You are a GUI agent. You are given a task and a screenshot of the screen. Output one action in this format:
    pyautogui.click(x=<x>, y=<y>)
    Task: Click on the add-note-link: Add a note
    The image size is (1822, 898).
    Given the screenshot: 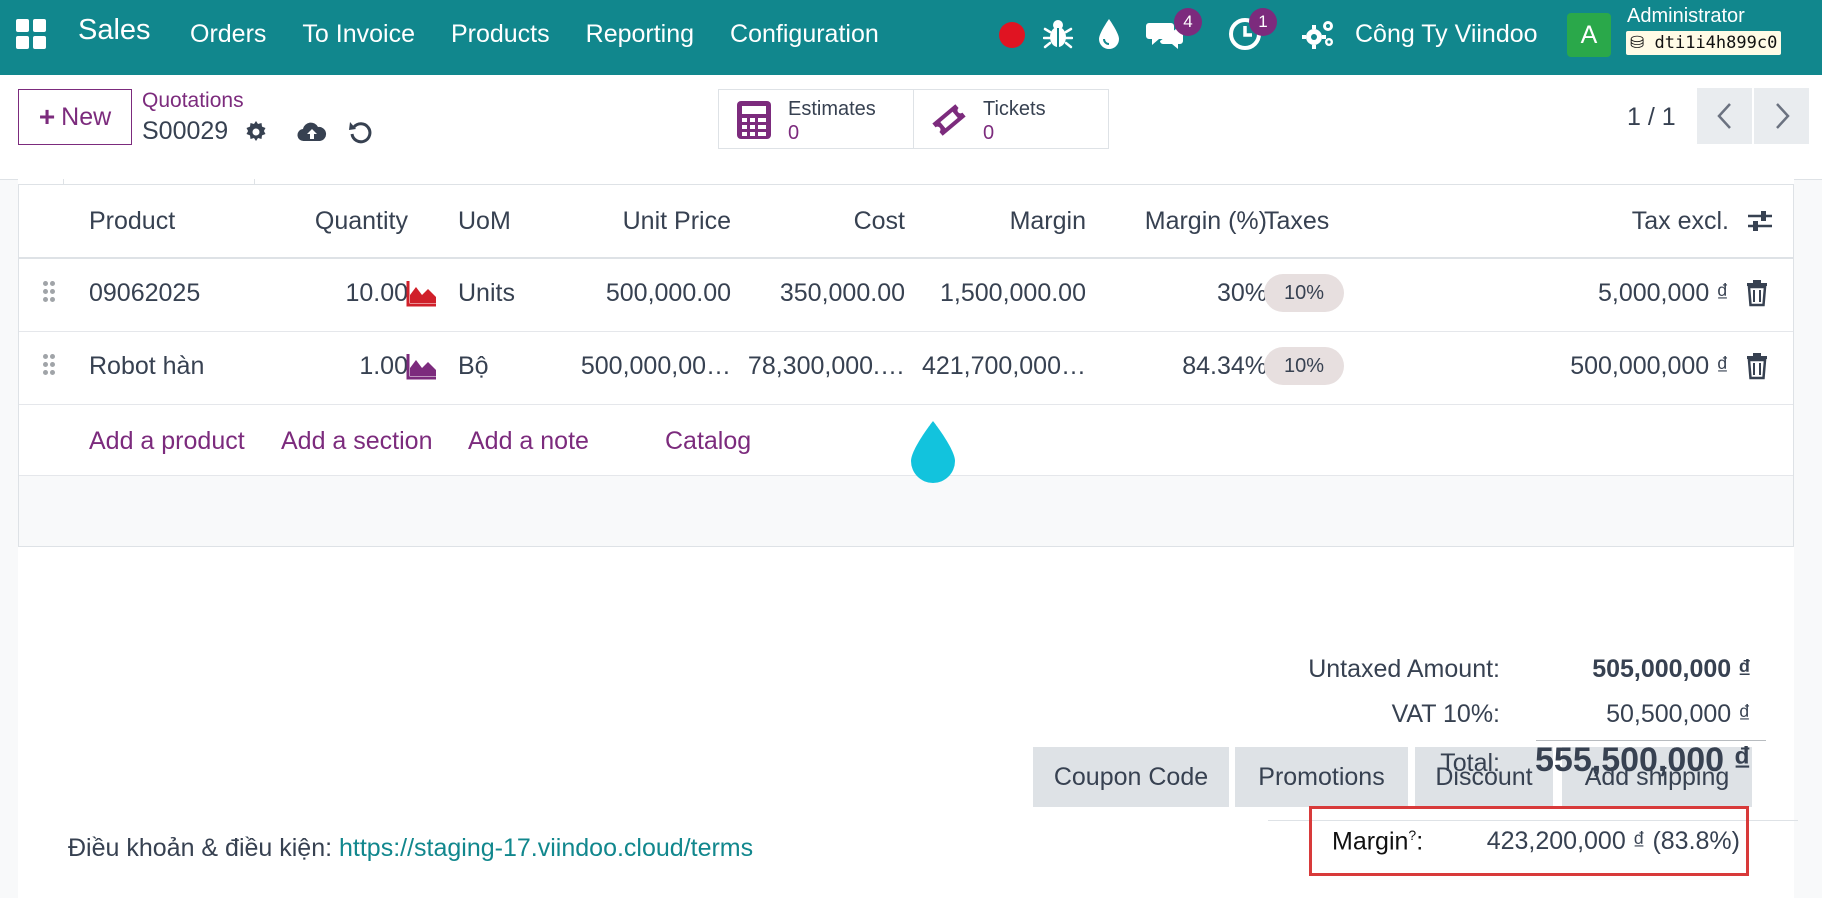 What is the action you would take?
    pyautogui.click(x=528, y=441)
    